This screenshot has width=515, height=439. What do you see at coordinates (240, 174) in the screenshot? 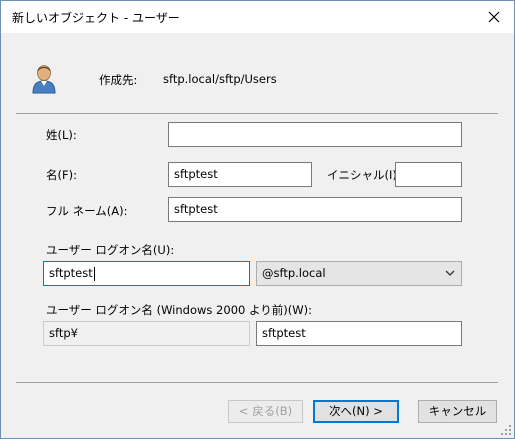
I see `first-name-input: sftptest` at bounding box center [240, 174].